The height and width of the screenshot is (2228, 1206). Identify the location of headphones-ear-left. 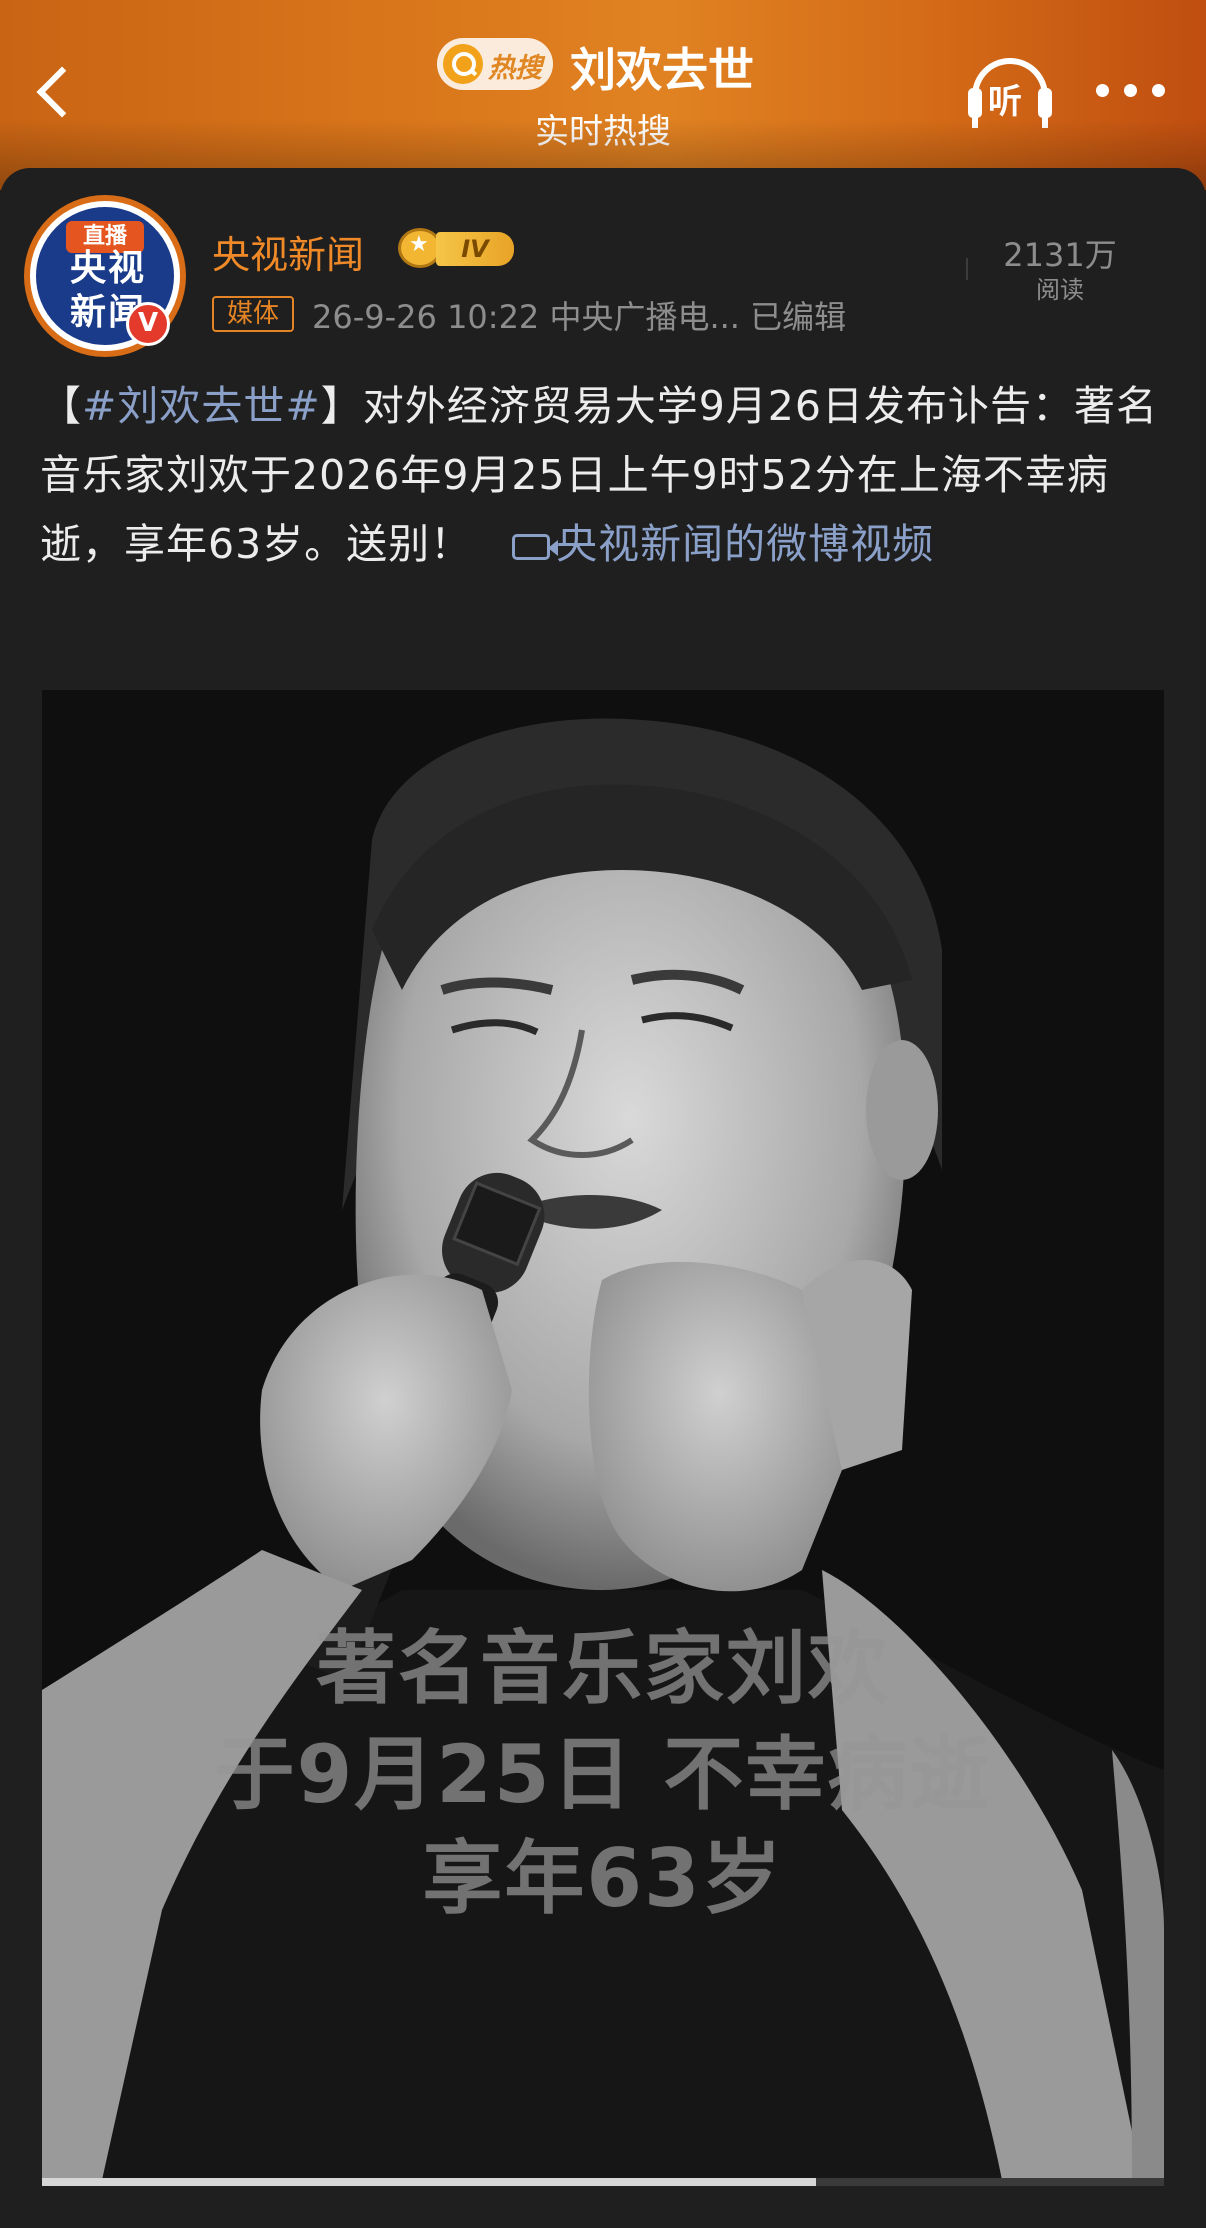
(975, 103).